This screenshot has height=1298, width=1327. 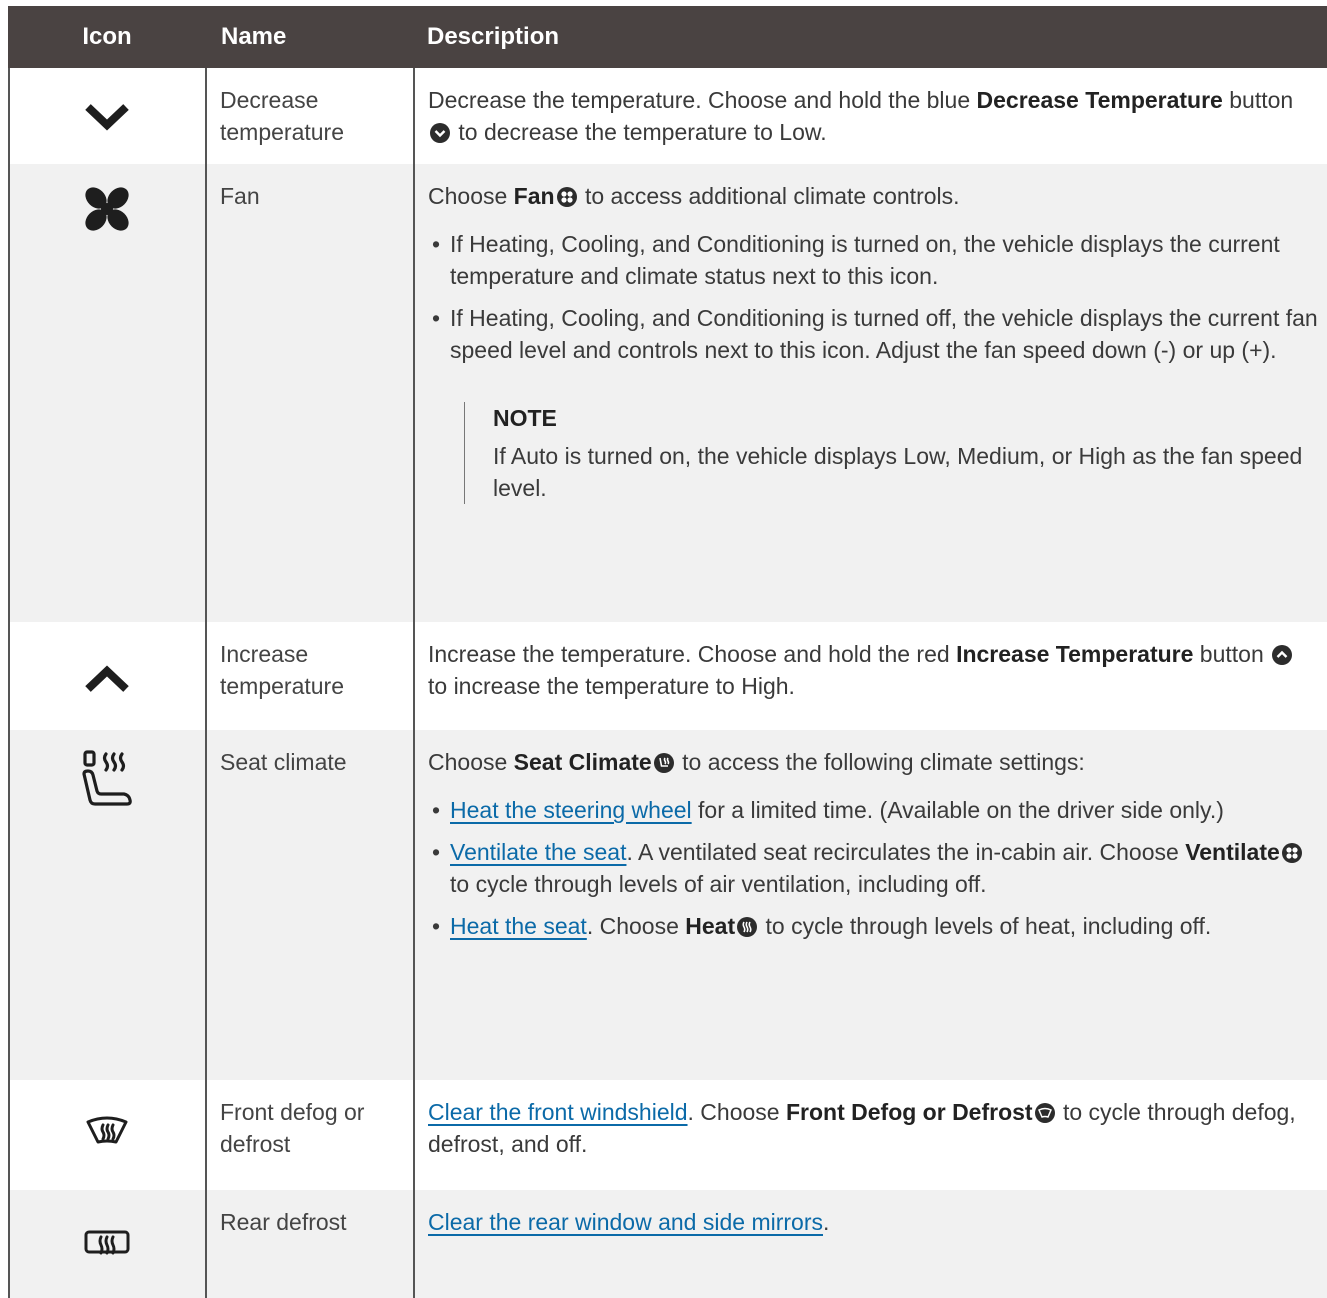 I want to click on ventilate-inline-icon, so click(x=1291, y=853).